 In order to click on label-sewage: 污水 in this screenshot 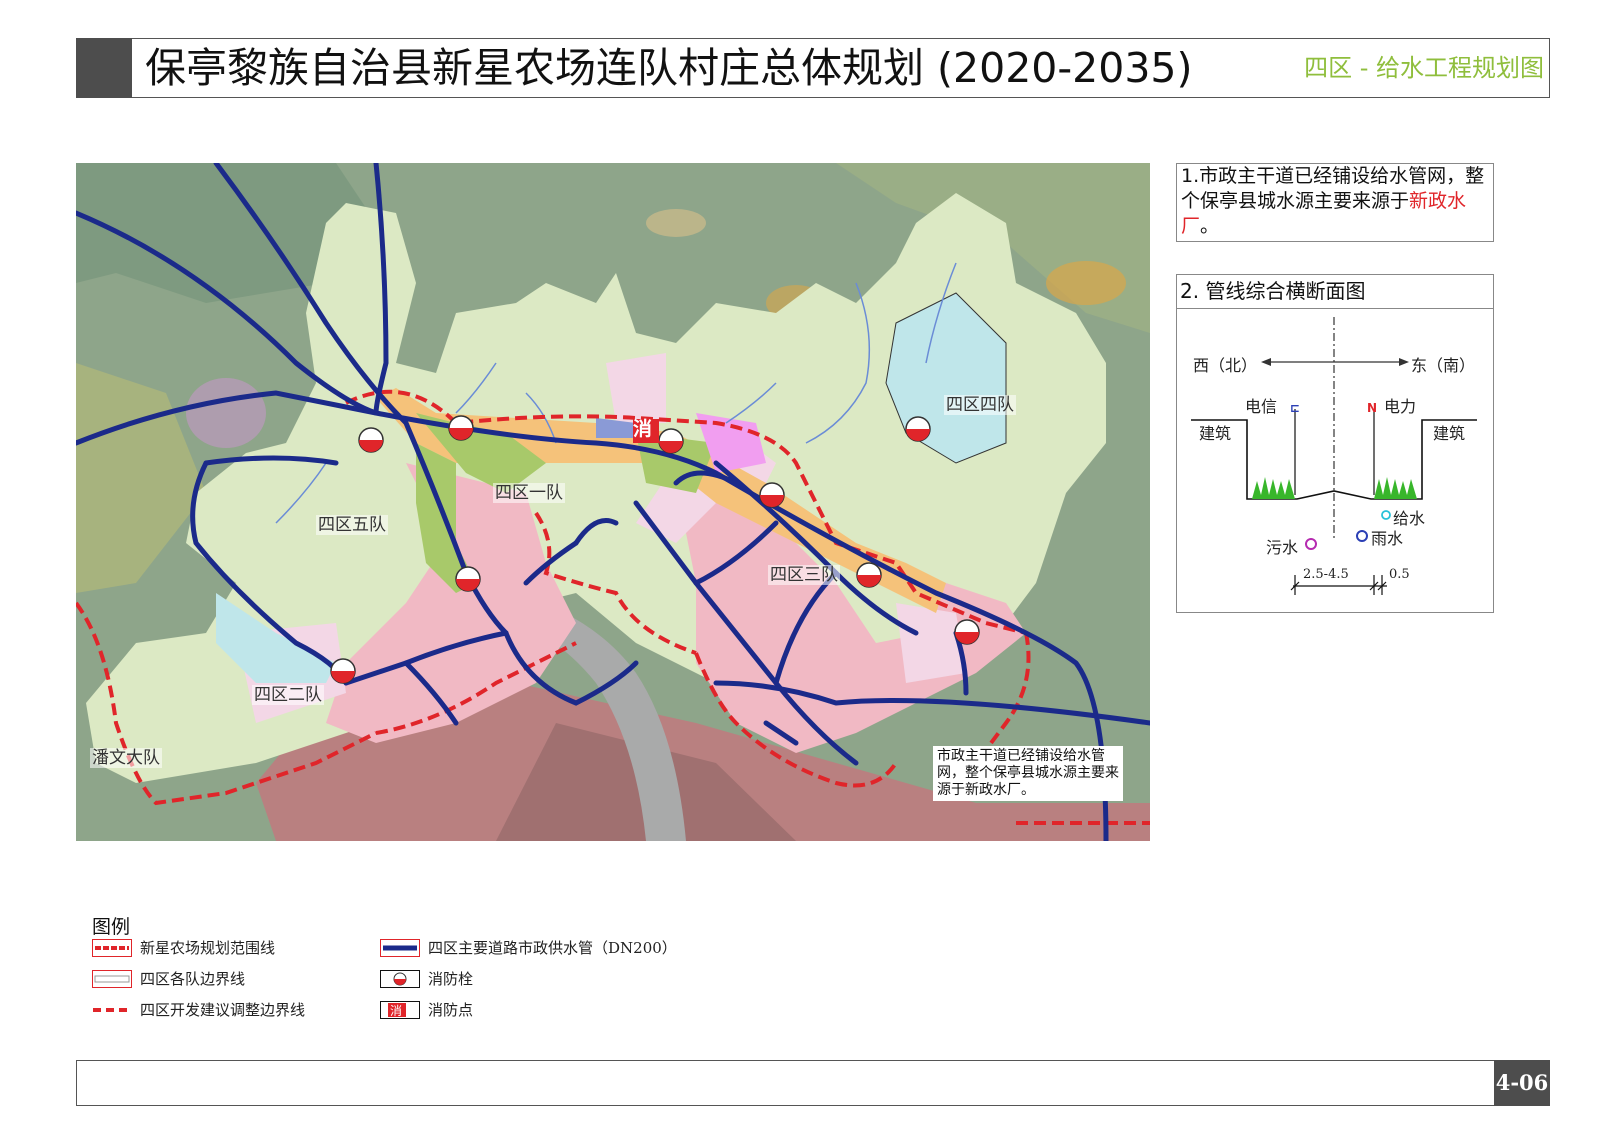, I will do `click(1282, 547)`.